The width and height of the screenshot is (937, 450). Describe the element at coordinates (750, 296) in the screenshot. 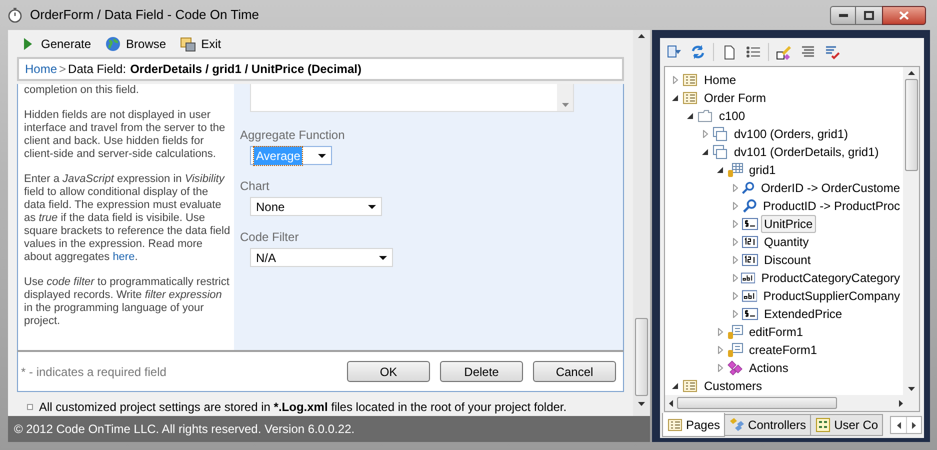

I see `text-field-icon` at that location.